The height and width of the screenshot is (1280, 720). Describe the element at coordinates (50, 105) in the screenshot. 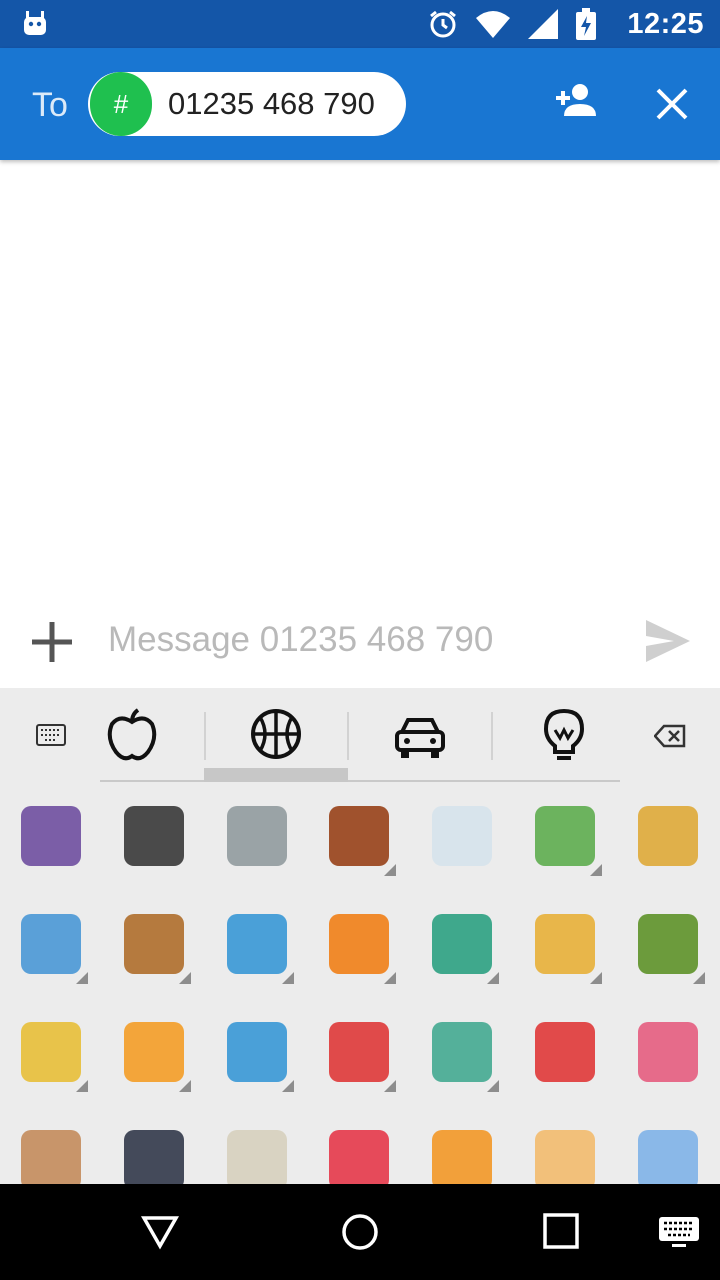

I see `to-label: To` at that location.